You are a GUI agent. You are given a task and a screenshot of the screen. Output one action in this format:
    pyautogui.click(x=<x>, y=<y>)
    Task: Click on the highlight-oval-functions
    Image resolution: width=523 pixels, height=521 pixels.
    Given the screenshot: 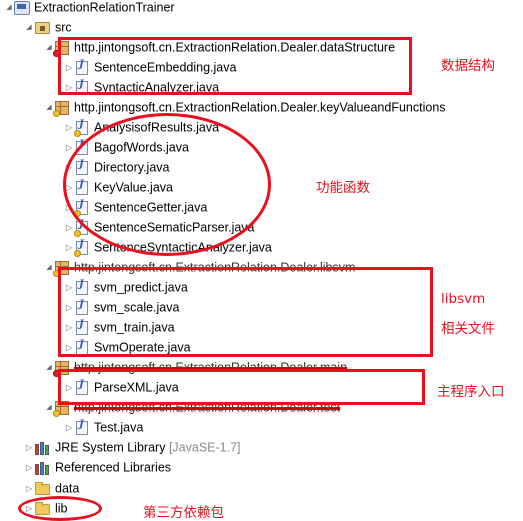 What is the action you would take?
    pyautogui.click(x=167, y=184)
    